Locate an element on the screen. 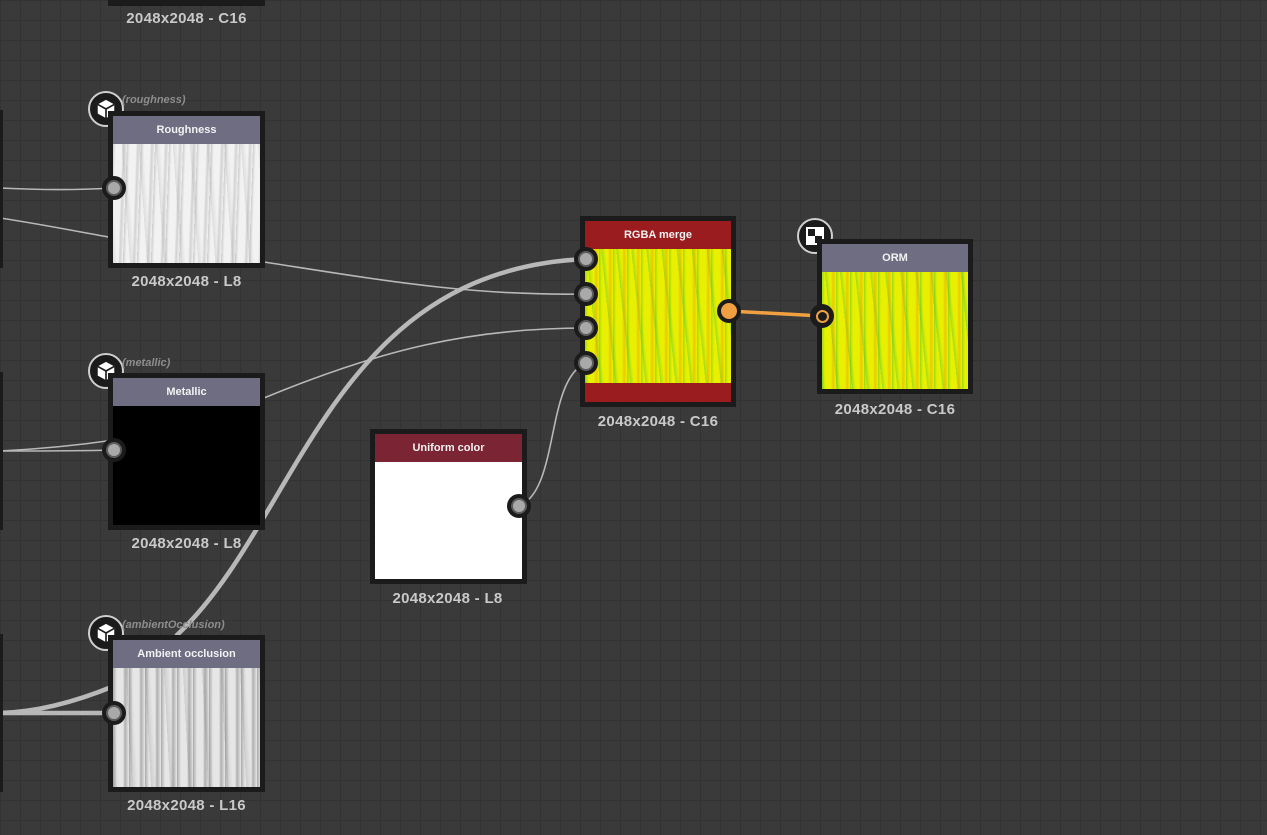 The image size is (1267, 835). node-title: RGBA merge is located at coordinates (658, 235).